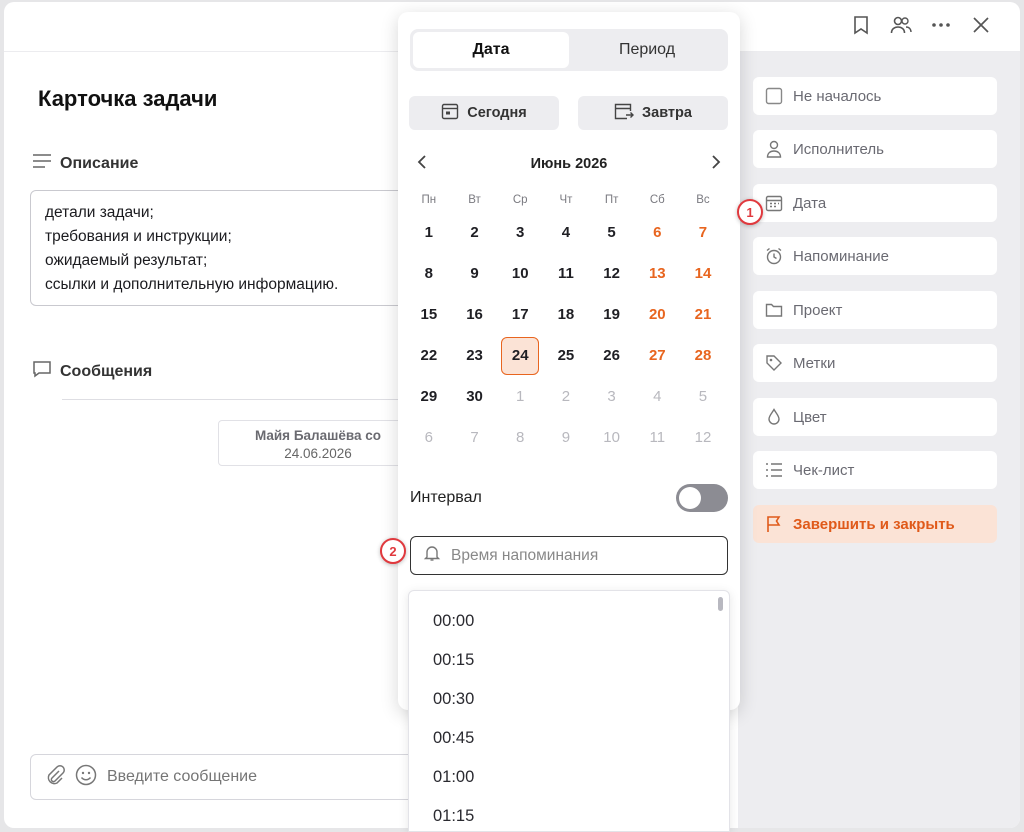  I want to click on color-button: Цвет, so click(875, 417).